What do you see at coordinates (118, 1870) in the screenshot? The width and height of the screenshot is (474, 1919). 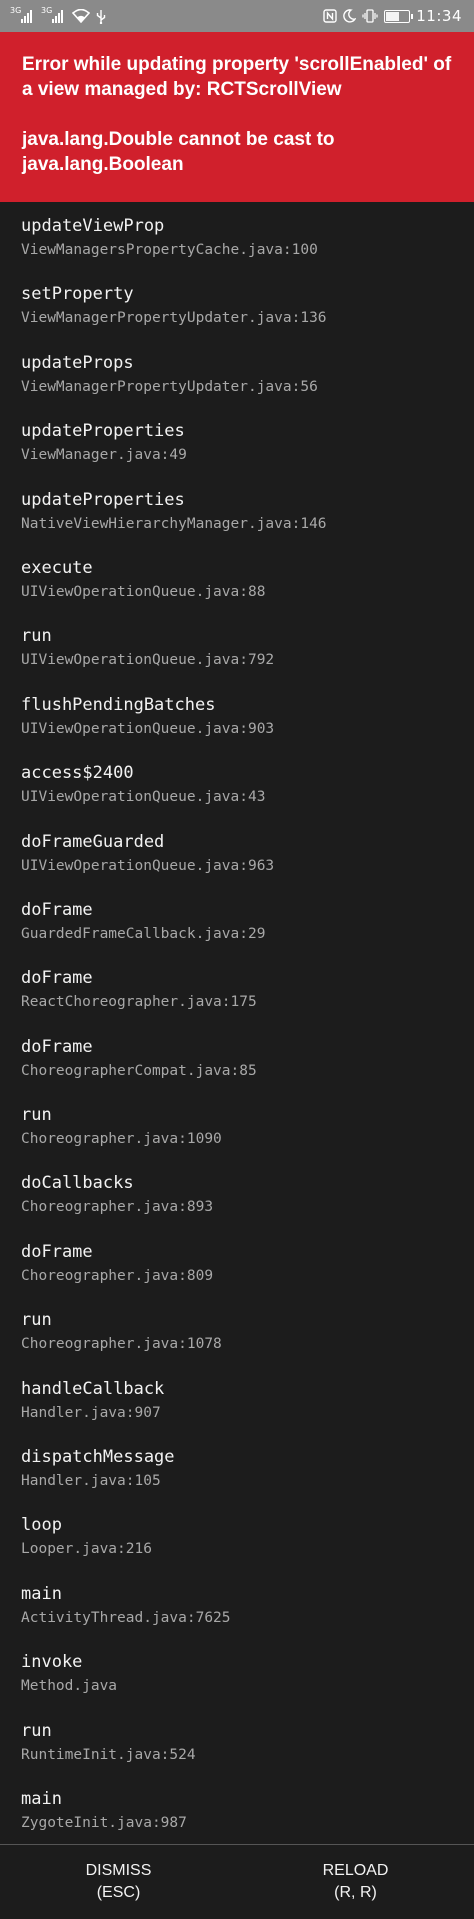 I see `dismiss-label: DISMISS` at bounding box center [118, 1870].